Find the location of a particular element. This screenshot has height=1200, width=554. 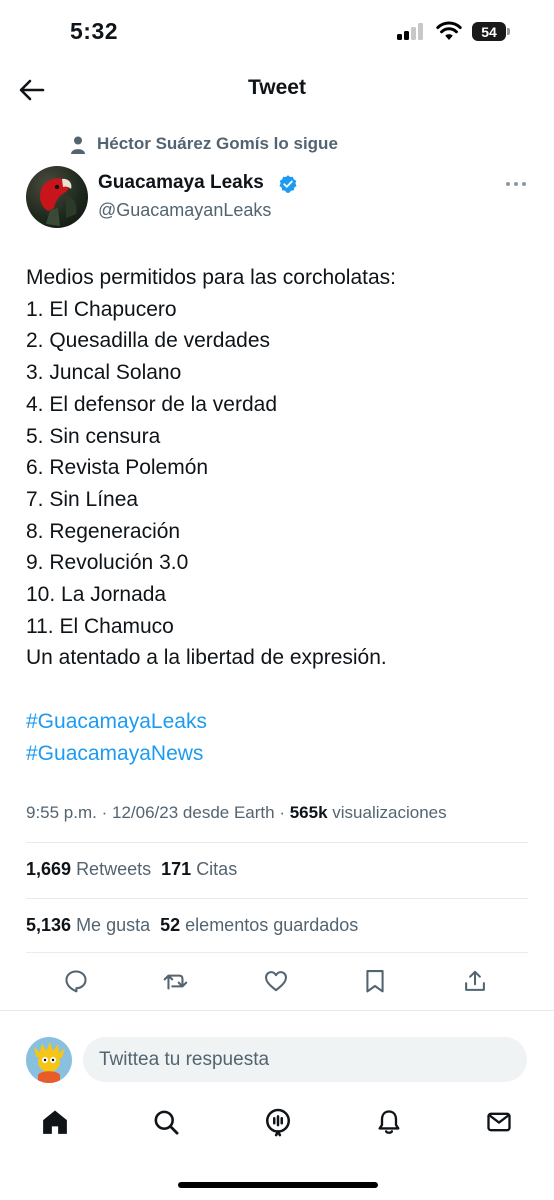

likes-link: 5,136 Me gusta is located at coordinates (88, 925).